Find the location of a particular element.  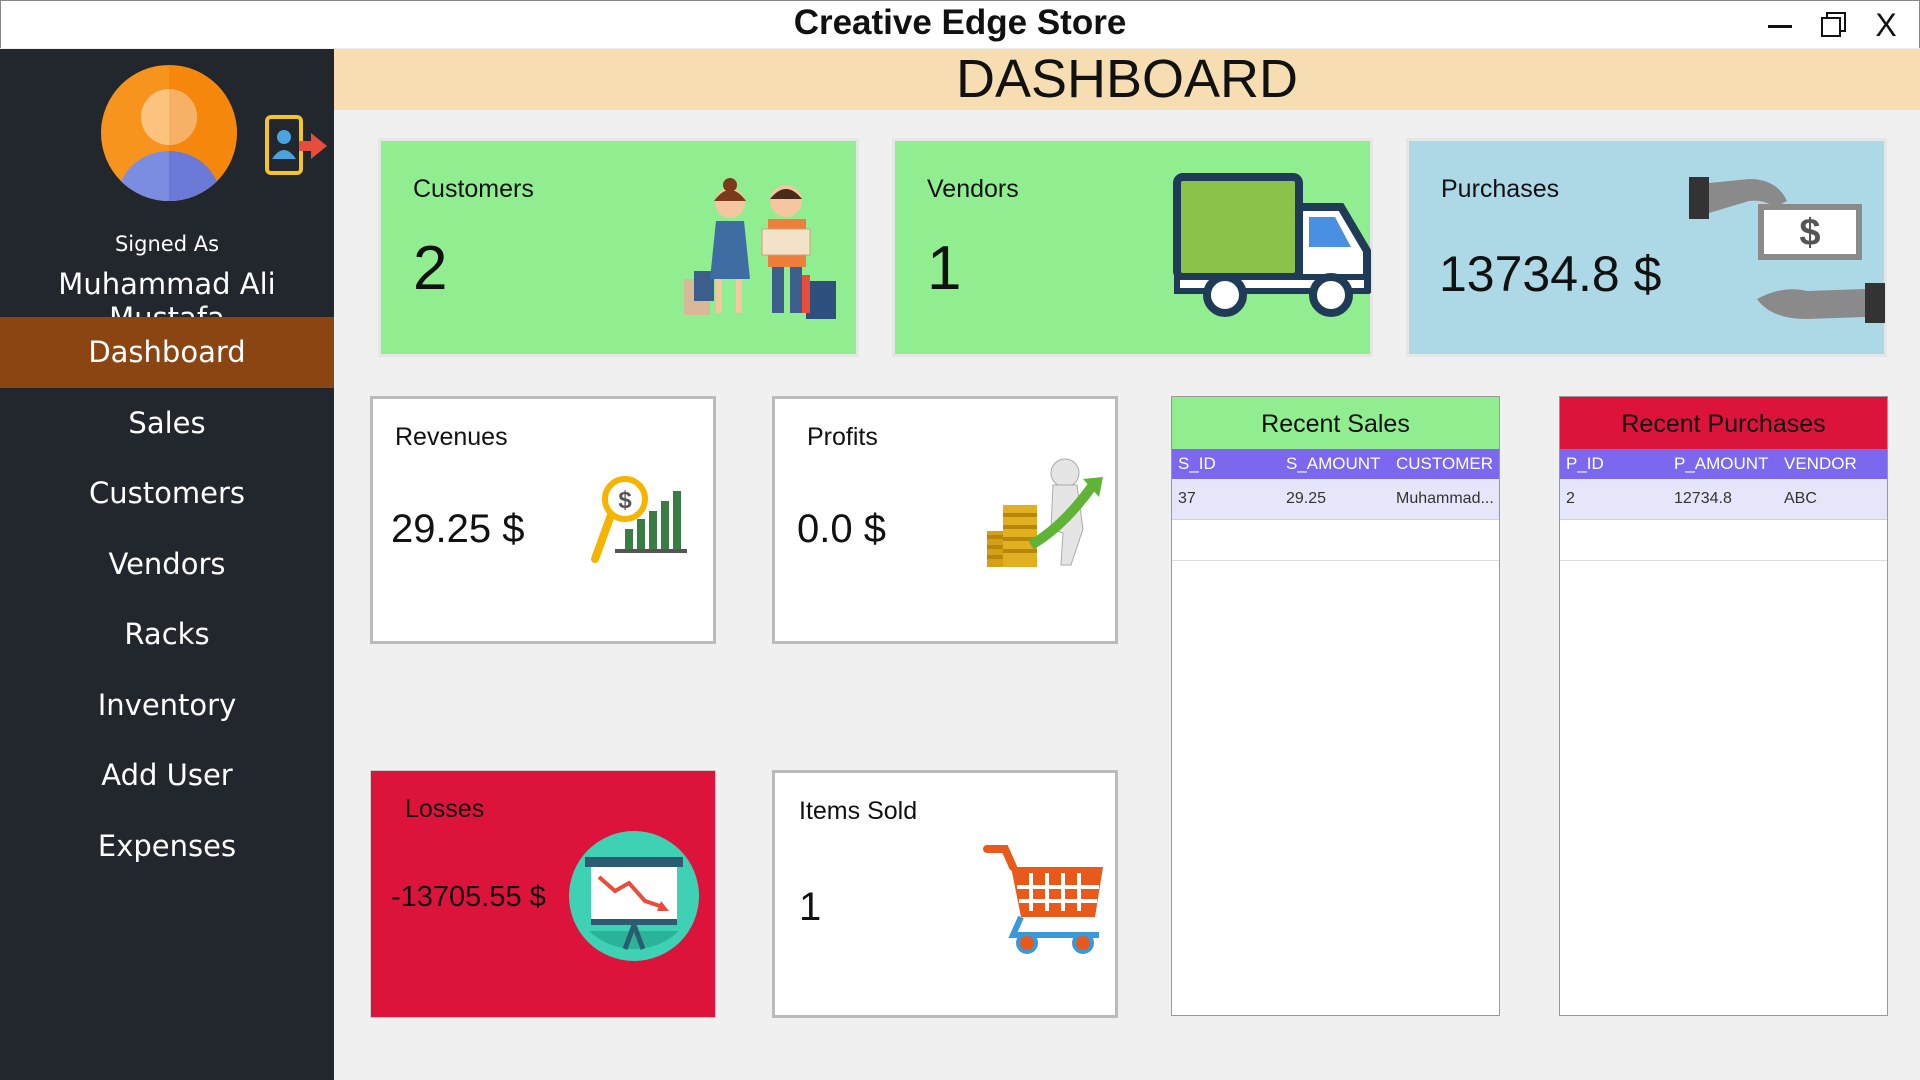

sidebar-item-vendors: Vendors is located at coordinates (167, 564).